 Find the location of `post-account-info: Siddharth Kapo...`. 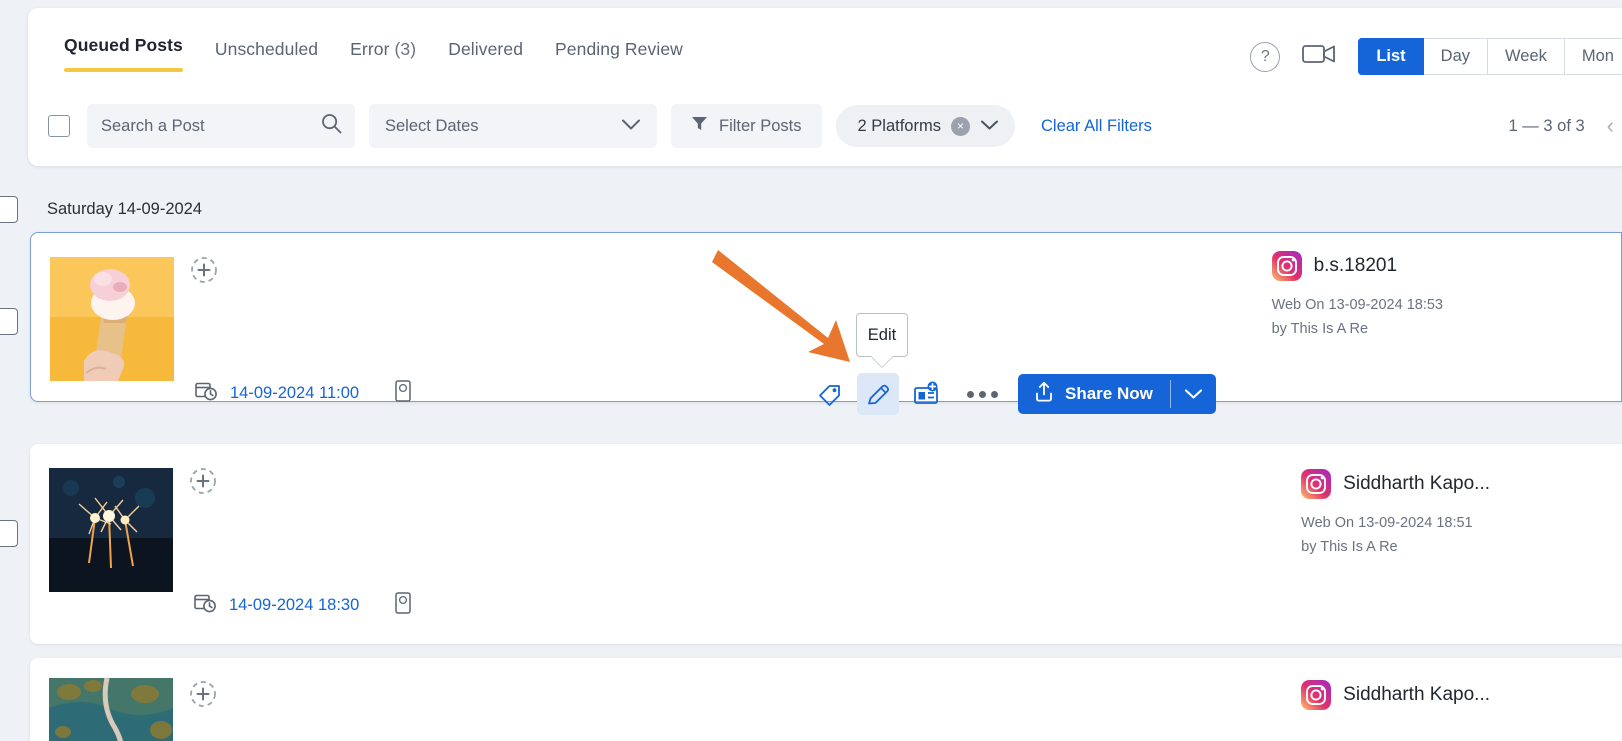

post-account-info: Siddharth Kapo... is located at coordinates (1395, 695).